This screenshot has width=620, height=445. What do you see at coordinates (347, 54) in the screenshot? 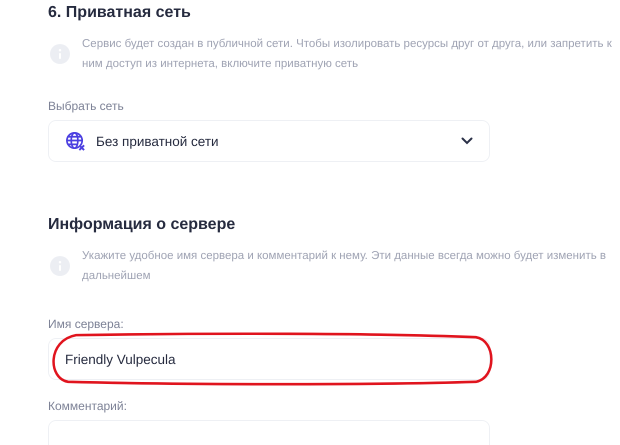
I see `info-text: Сервис будет создан в публичной сети. Чтобы изолировать ресурсы друг от друга, или запретить к ним доступ из интернета, включите приватную сеть` at bounding box center [347, 54].